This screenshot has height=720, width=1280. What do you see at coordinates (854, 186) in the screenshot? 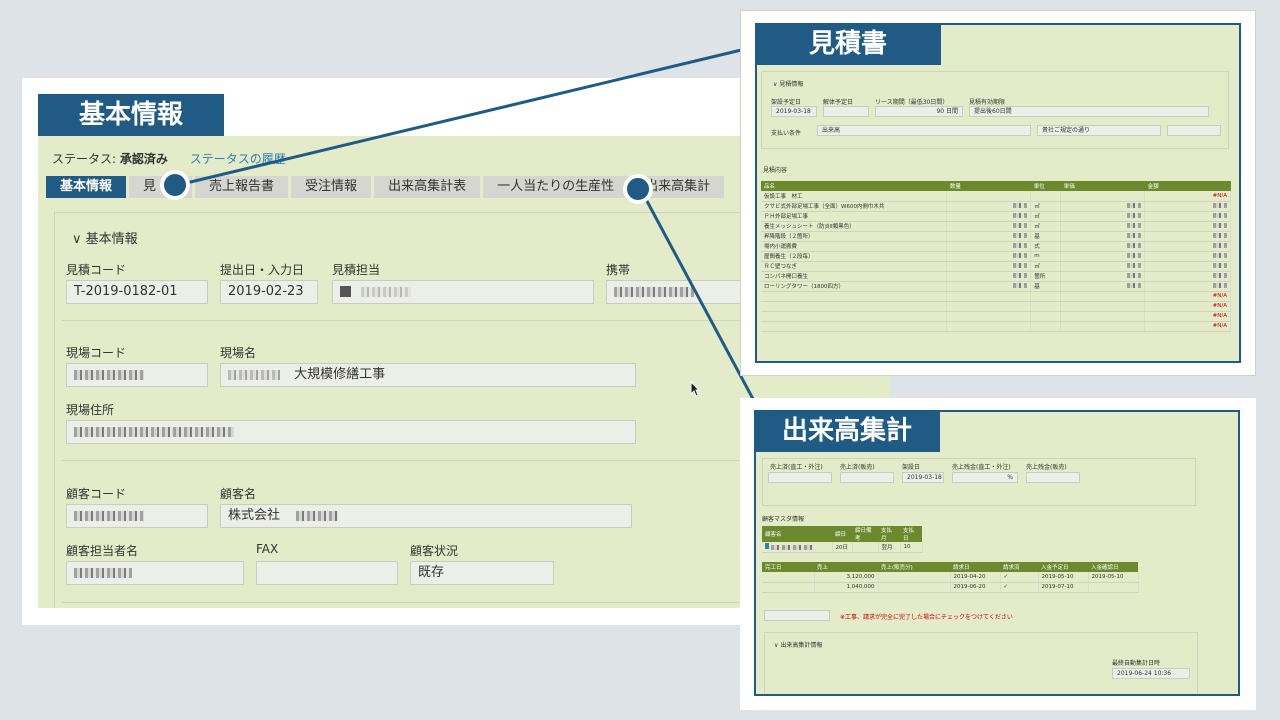
I see `col-header-name: 品名` at bounding box center [854, 186].